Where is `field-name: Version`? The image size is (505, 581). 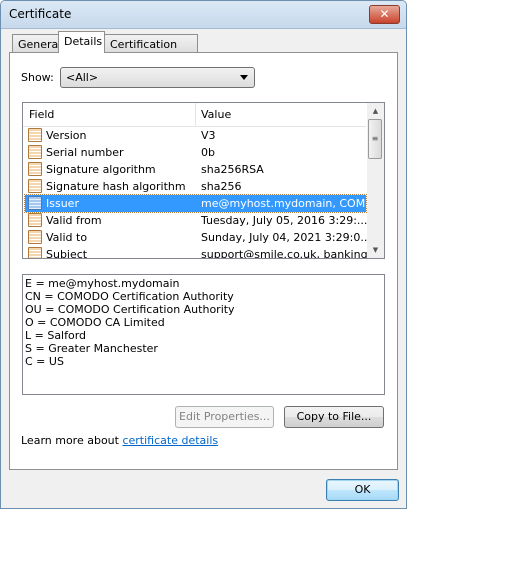 field-name: Version is located at coordinates (66, 135).